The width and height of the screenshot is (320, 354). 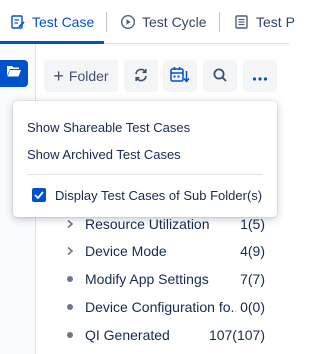 I want to click on sort-by-date-button, so click(x=180, y=76).